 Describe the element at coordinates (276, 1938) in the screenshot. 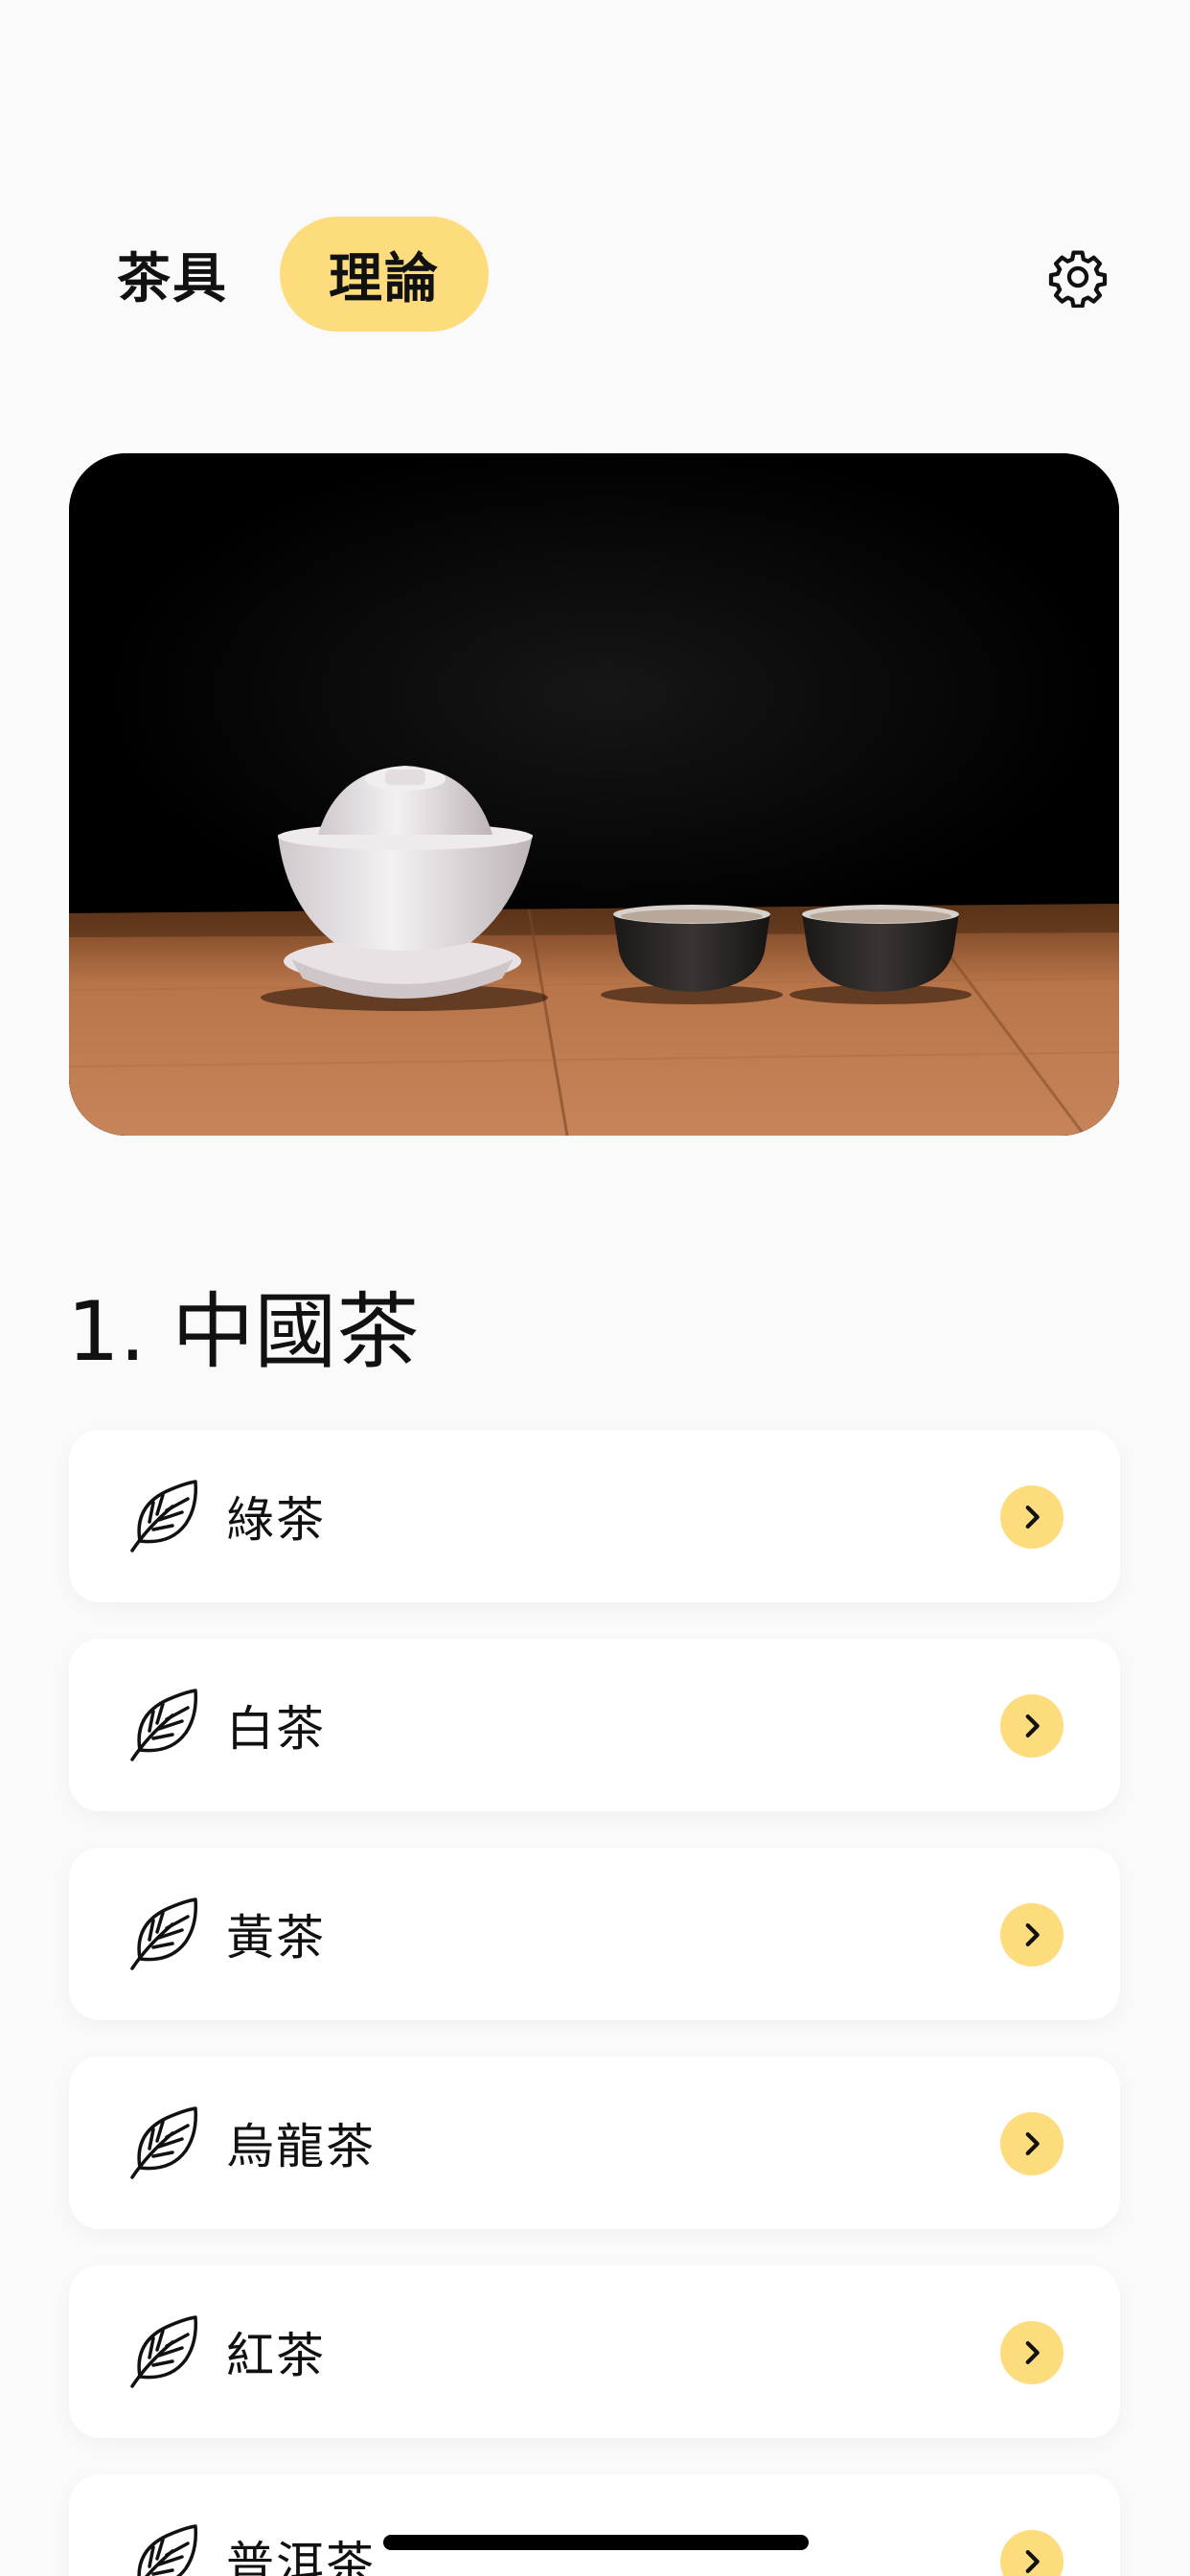

I see `list-item-label: 黃茶` at that location.